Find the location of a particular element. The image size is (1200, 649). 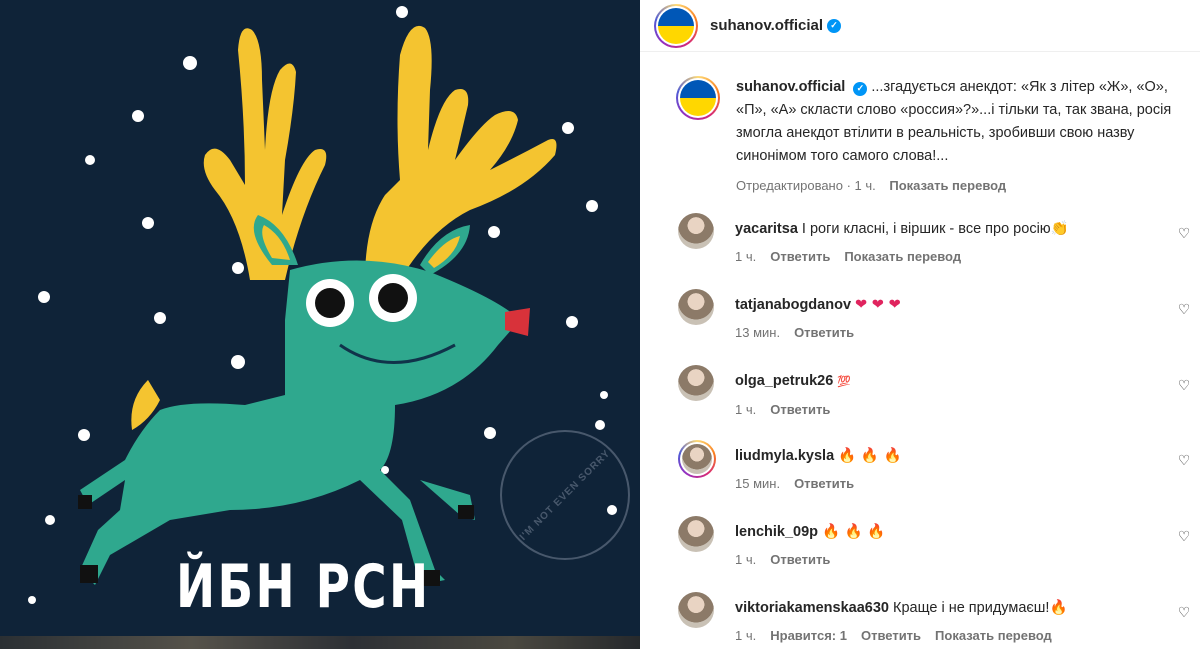

caption-avatar is located at coordinates (698, 98).